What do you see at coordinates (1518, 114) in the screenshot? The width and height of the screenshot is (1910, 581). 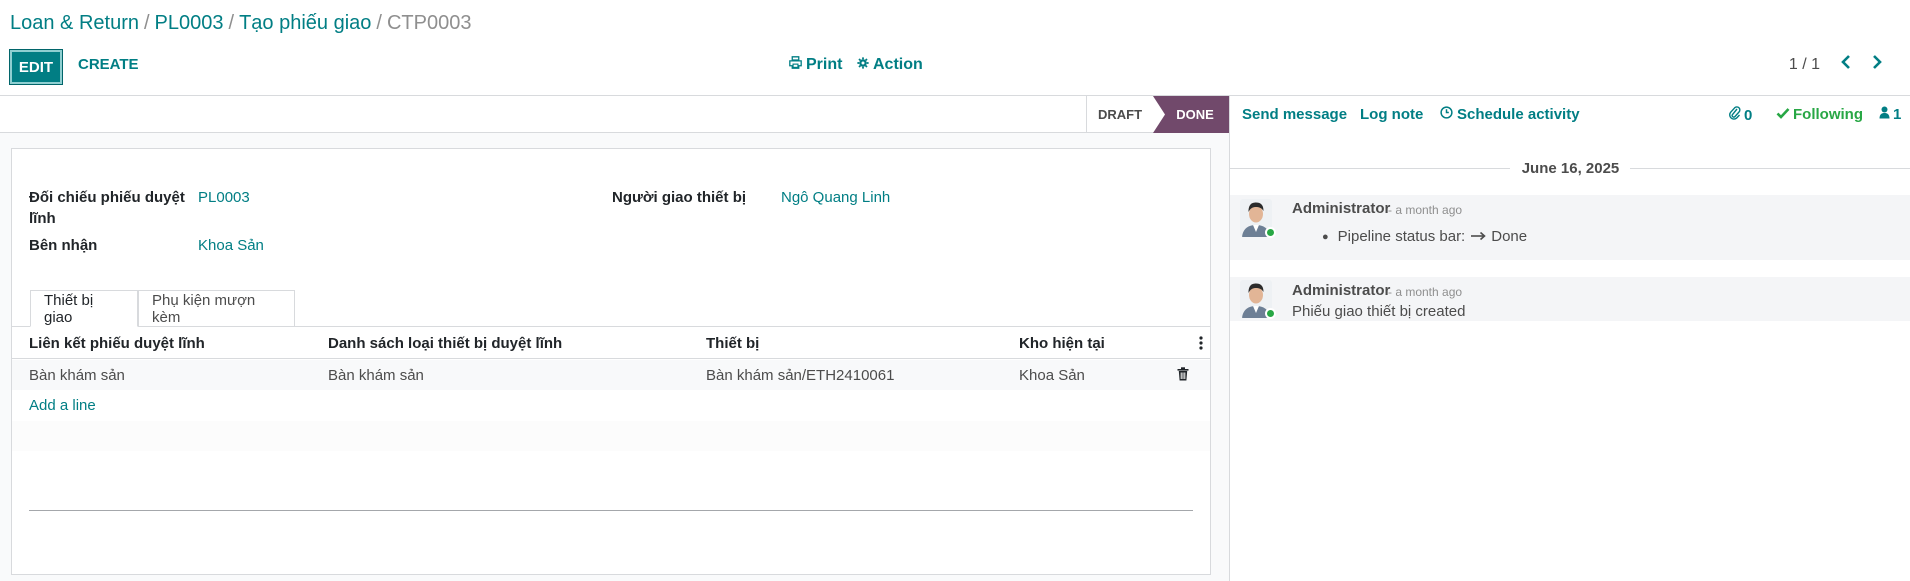 I see `schedule-activity-label: Schedule activity` at bounding box center [1518, 114].